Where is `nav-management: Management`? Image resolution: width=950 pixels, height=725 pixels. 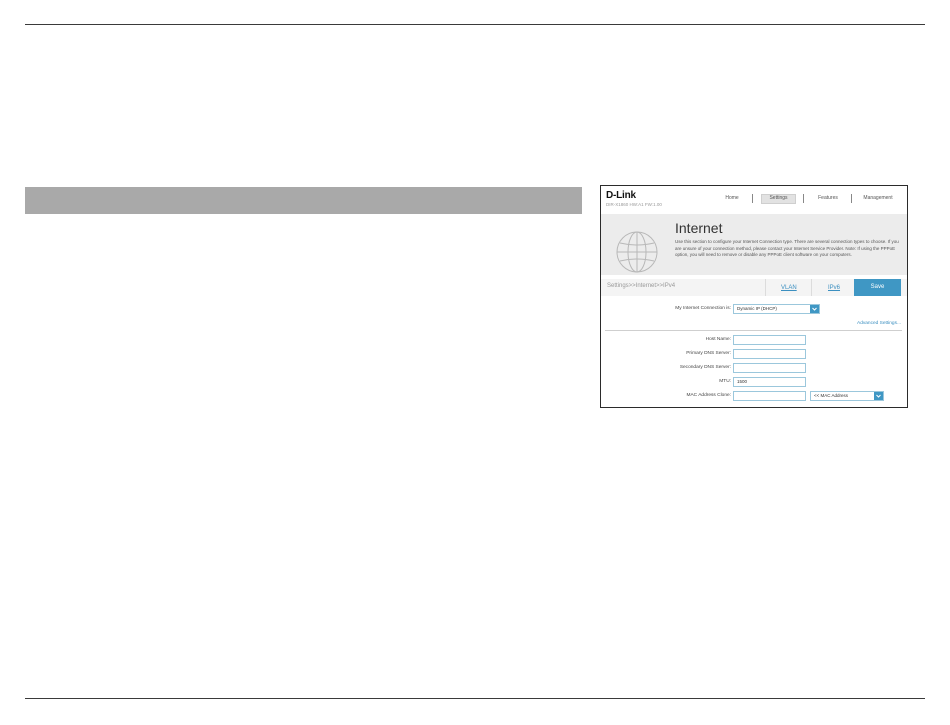
nav-management: Management is located at coordinates (878, 198).